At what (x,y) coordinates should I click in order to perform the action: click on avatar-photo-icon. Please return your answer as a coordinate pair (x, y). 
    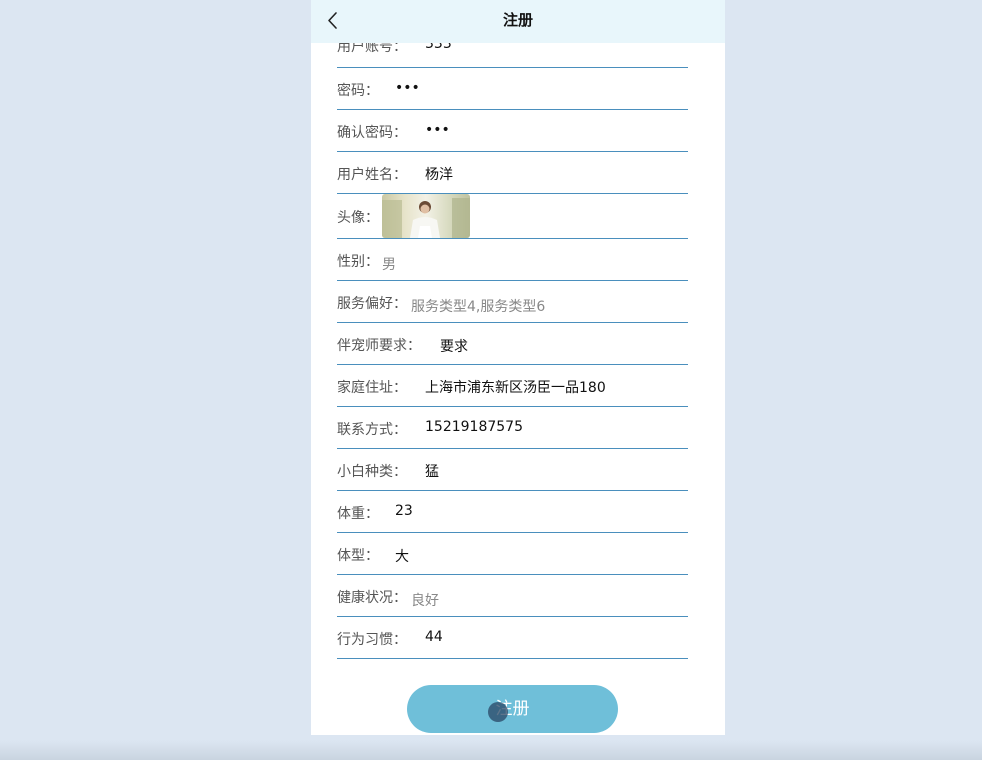
    Looking at the image, I should click on (426, 218).